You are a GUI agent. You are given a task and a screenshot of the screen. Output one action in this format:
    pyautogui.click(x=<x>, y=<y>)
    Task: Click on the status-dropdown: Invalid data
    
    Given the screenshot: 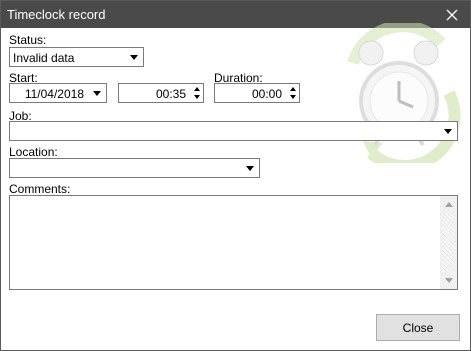 What is the action you would take?
    pyautogui.click(x=76, y=57)
    